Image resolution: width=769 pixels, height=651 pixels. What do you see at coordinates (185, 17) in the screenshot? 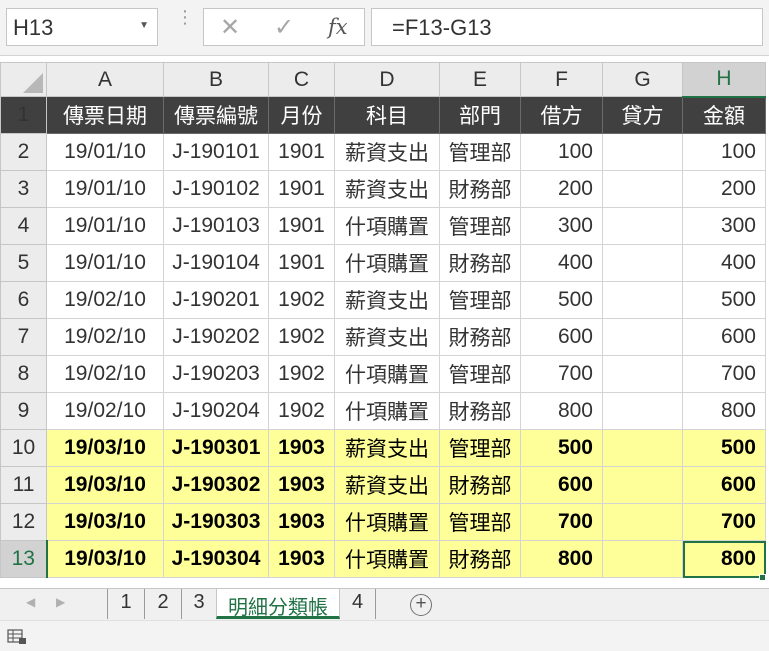
I see `formula-bar-resize-icon: ⋮` at bounding box center [185, 17].